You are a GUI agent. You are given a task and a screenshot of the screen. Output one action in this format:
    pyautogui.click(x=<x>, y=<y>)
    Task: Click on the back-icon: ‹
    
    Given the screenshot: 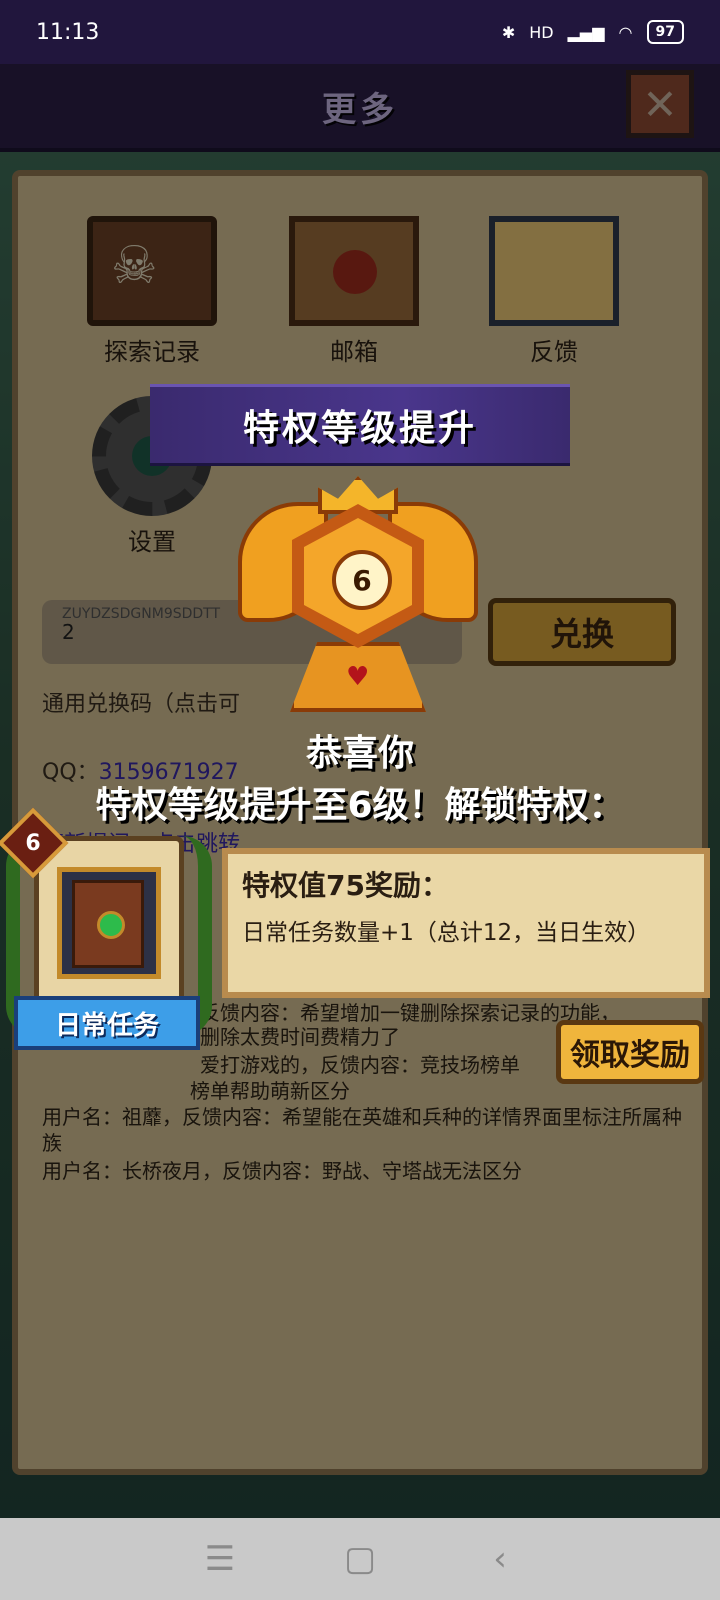 What is the action you would take?
    pyautogui.click(x=500, y=1559)
    